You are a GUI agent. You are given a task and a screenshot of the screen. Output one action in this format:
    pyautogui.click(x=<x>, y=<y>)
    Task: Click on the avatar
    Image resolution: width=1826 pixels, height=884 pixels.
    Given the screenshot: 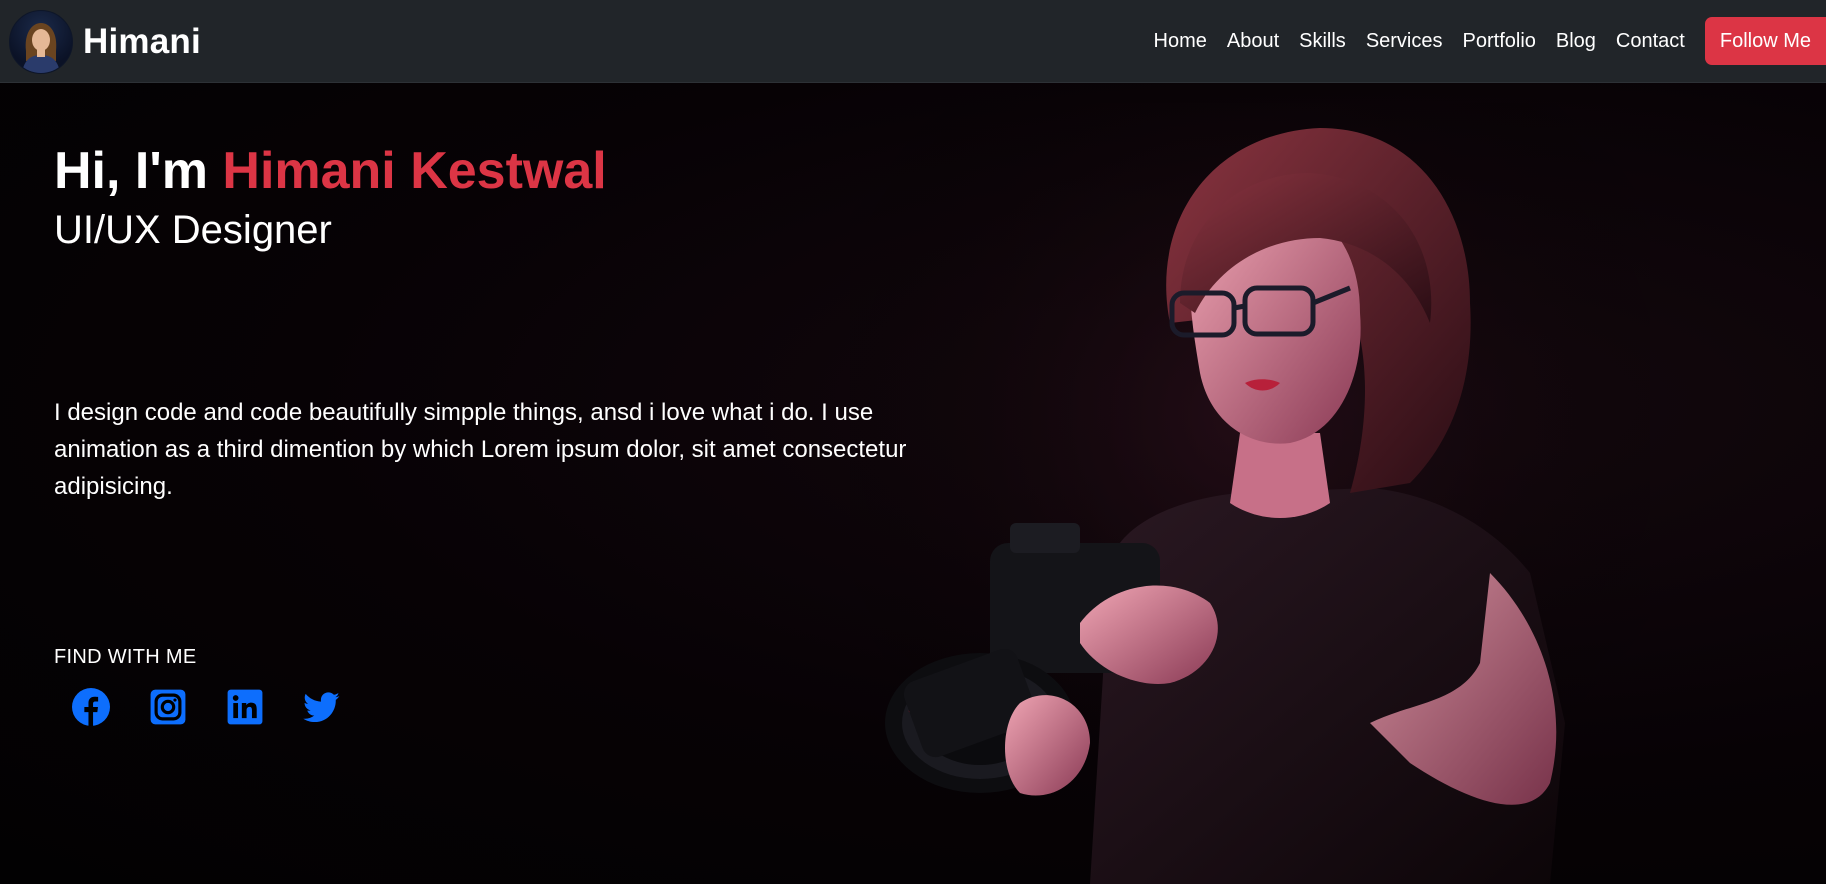 What is the action you would take?
    pyautogui.click(x=41, y=42)
    